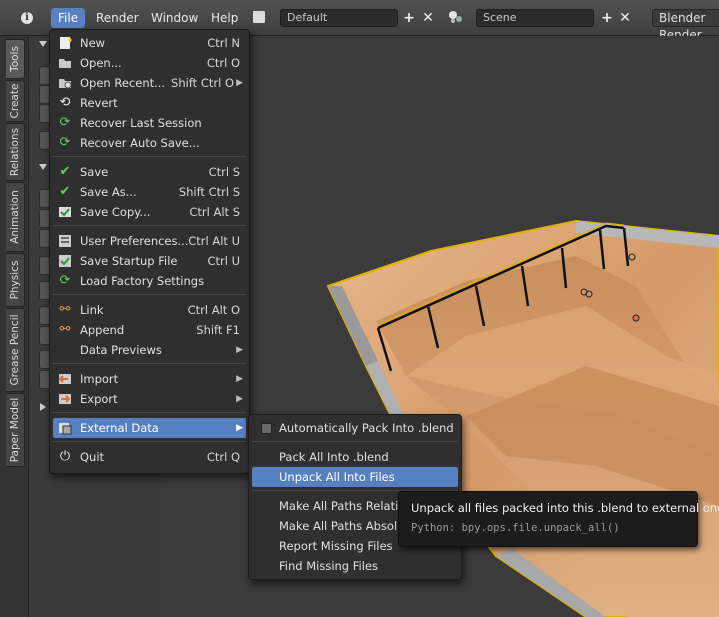 This screenshot has width=719, height=617. Describe the element at coordinates (149, 43) in the screenshot. I see `menu-item-new: ✦ New Ctrl N` at that location.